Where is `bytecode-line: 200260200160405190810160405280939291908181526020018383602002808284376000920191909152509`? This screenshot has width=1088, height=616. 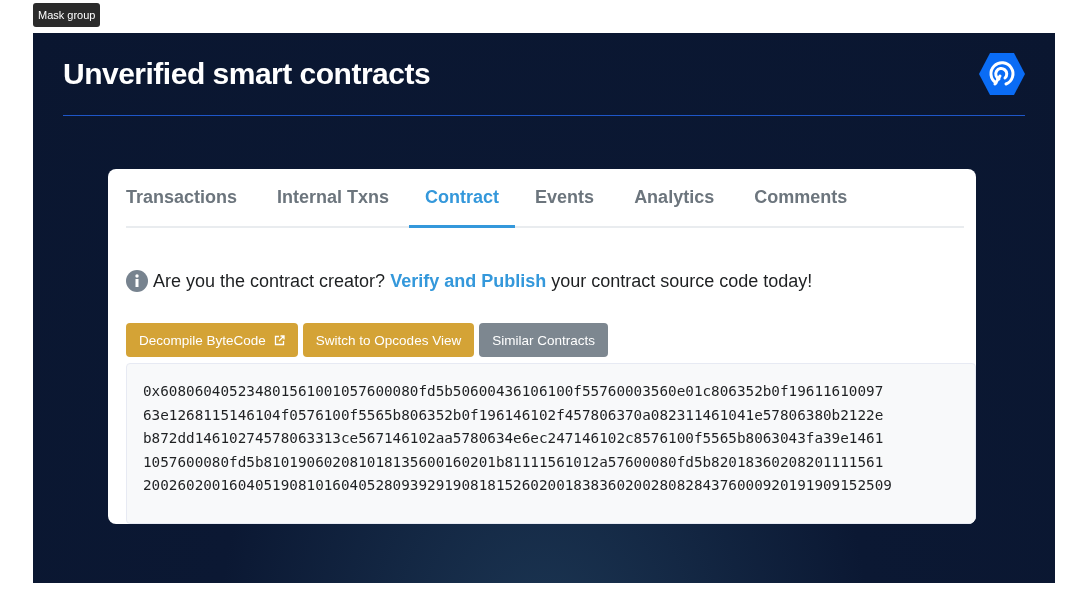 bytecode-line: 200260200160405190810160405280939291908181526020018383602002808284376000920191909152509 is located at coordinates (518, 485).